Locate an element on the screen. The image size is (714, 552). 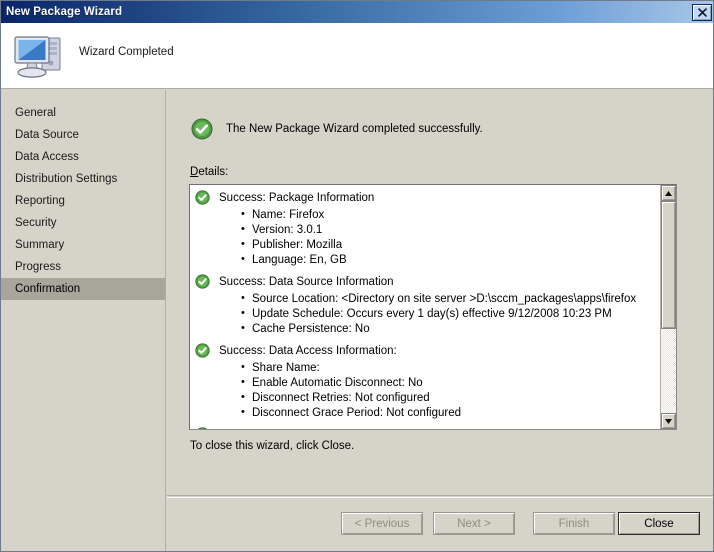
previous-button: < Previous is located at coordinates (382, 523).